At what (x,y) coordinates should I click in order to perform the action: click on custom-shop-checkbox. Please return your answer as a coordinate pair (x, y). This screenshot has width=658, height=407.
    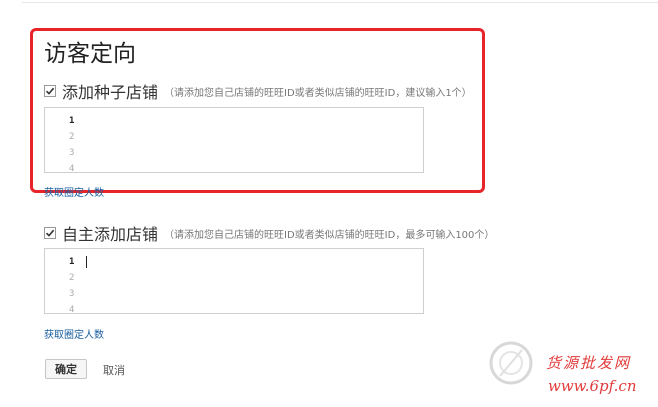
    Looking at the image, I should click on (50, 233).